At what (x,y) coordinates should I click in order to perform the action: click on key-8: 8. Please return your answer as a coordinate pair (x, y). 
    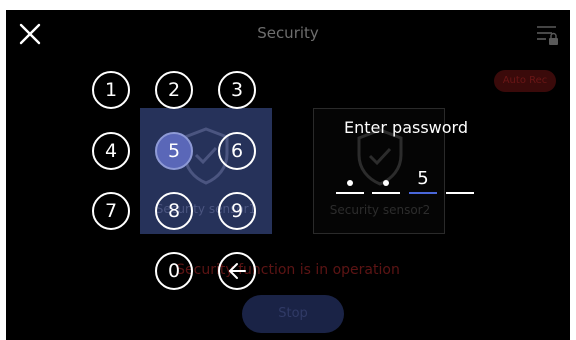
    Looking at the image, I should click on (174, 211).